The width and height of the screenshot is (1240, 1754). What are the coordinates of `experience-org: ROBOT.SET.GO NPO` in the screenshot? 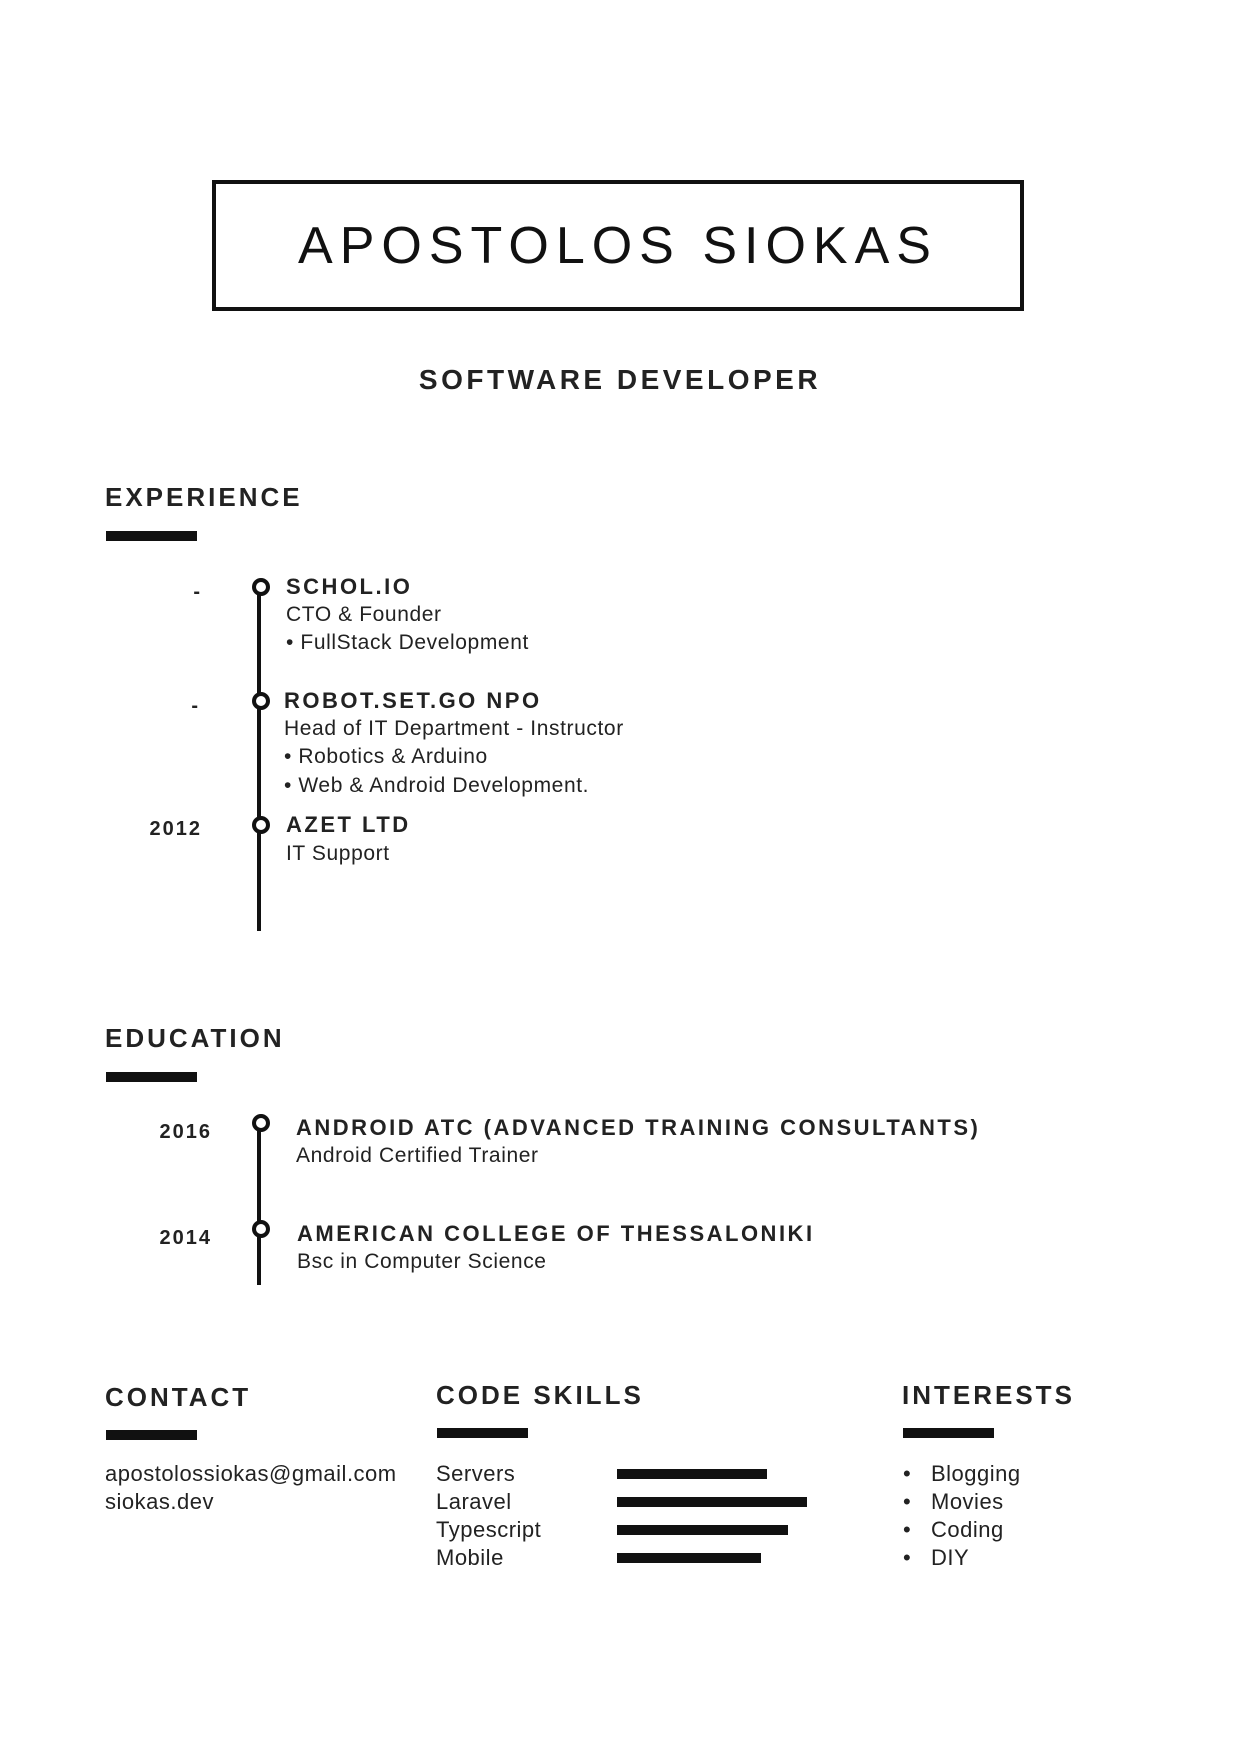 It's located at (413, 700).